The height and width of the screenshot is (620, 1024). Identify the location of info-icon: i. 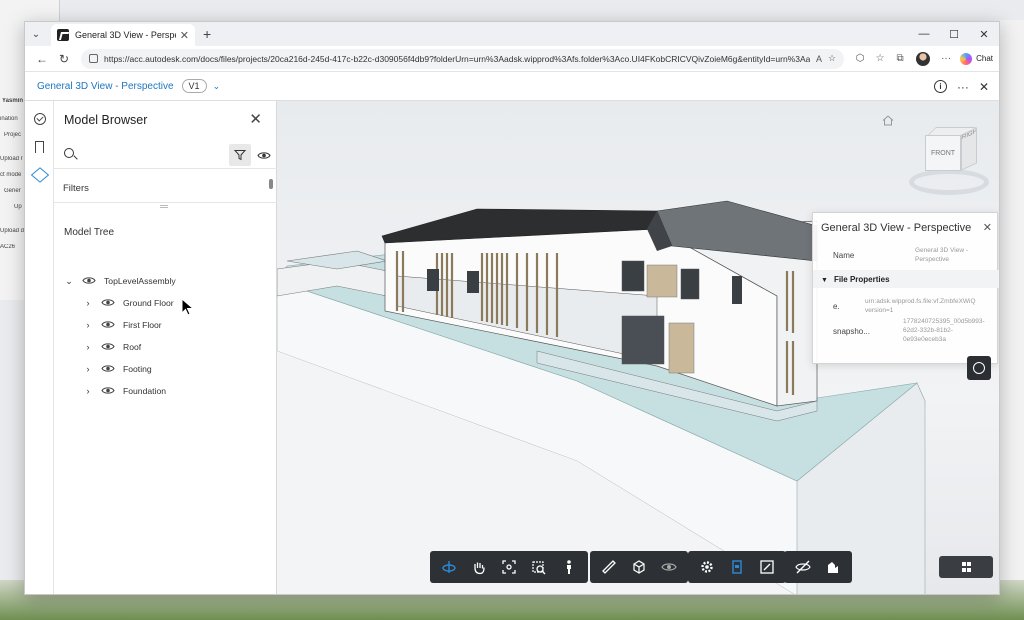
(940, 86).